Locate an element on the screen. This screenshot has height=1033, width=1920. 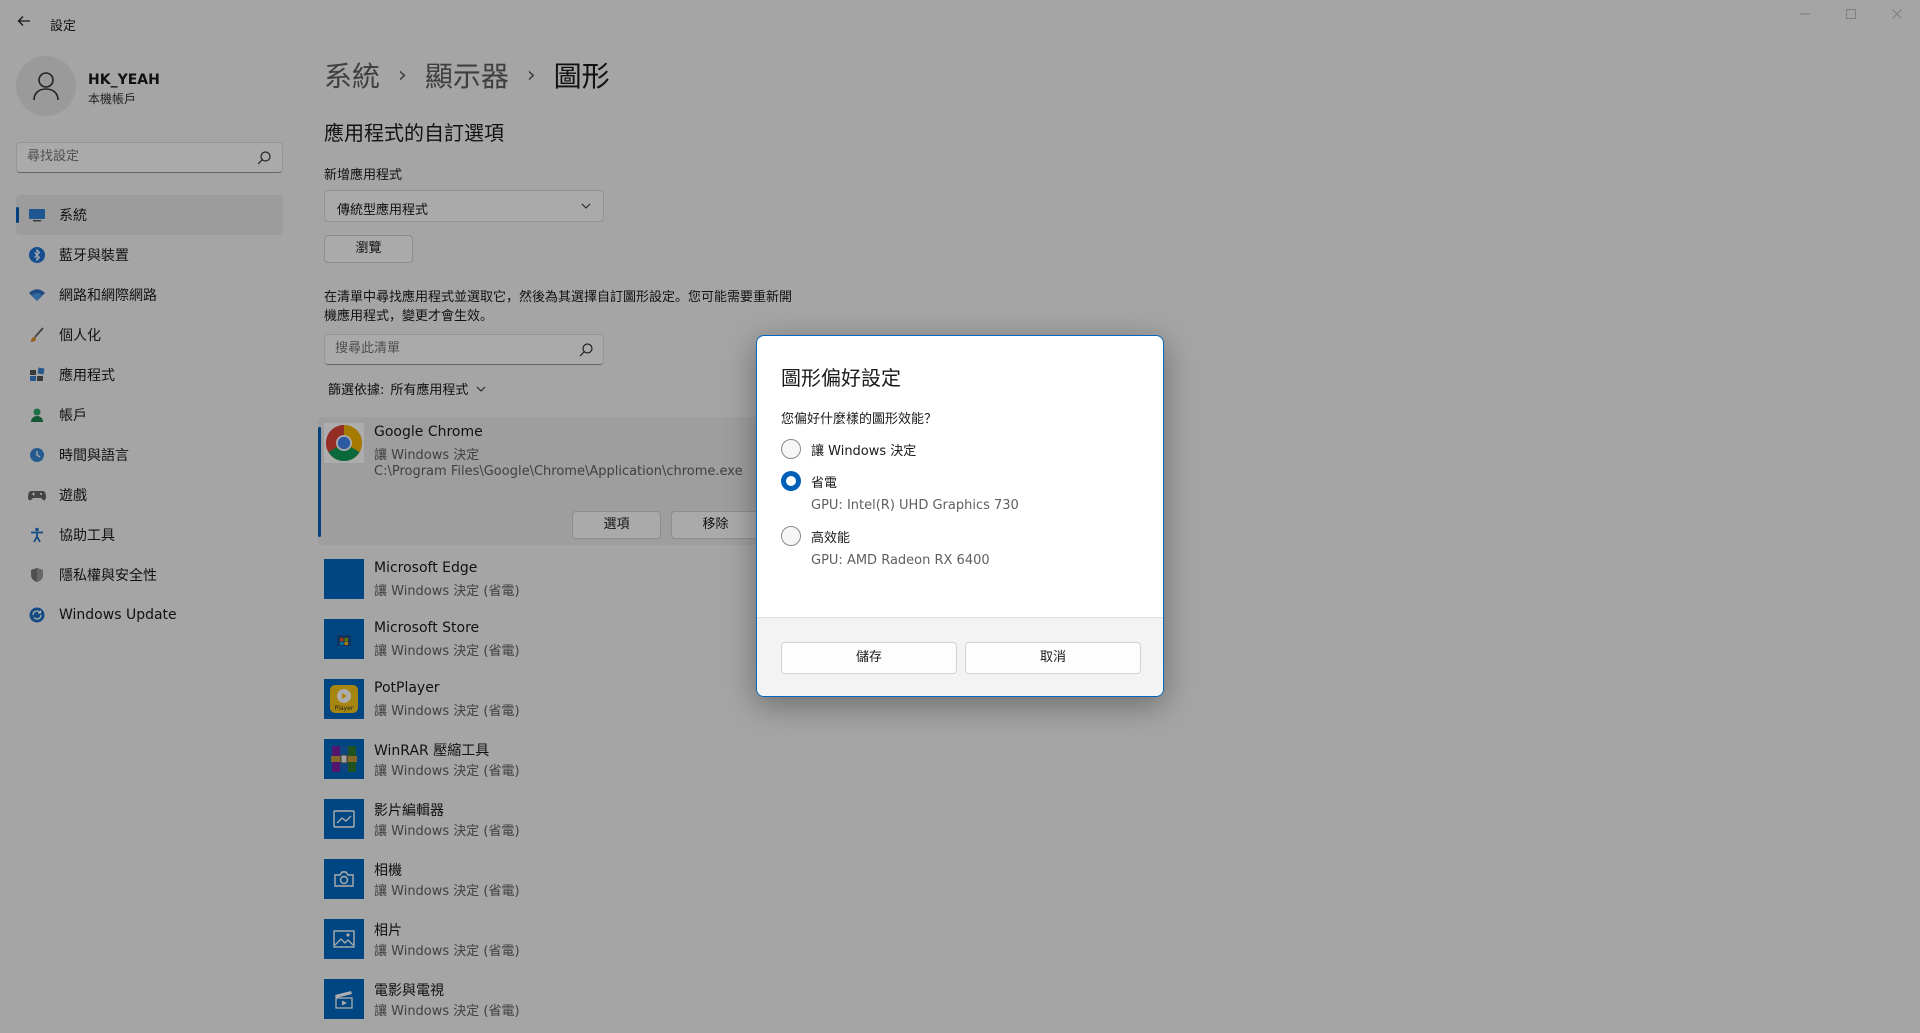
radio-option-let-windows-decide: 讓 Windows 決定 is located at coordinates (848, 449).